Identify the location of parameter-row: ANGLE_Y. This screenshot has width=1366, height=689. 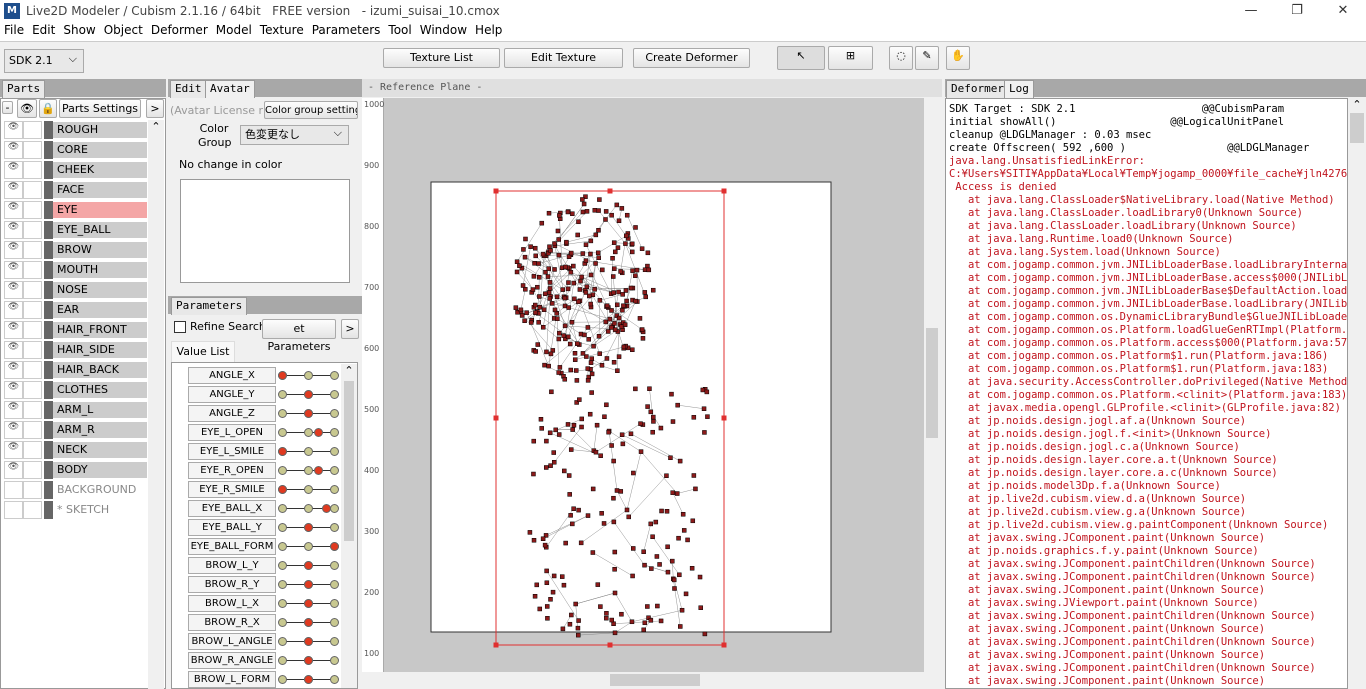
(257, 394).